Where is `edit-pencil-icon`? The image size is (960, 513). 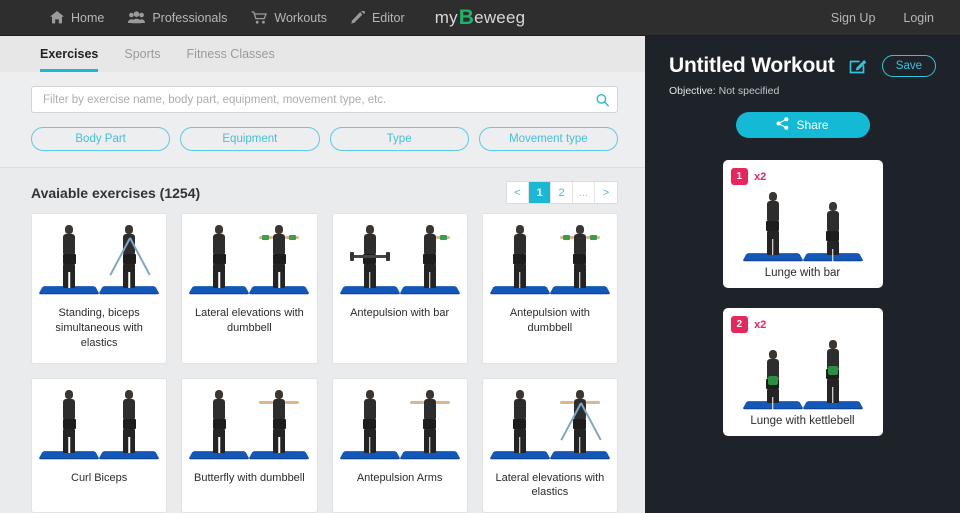 edit-pencil-icon is located at coordinates (858, 66).